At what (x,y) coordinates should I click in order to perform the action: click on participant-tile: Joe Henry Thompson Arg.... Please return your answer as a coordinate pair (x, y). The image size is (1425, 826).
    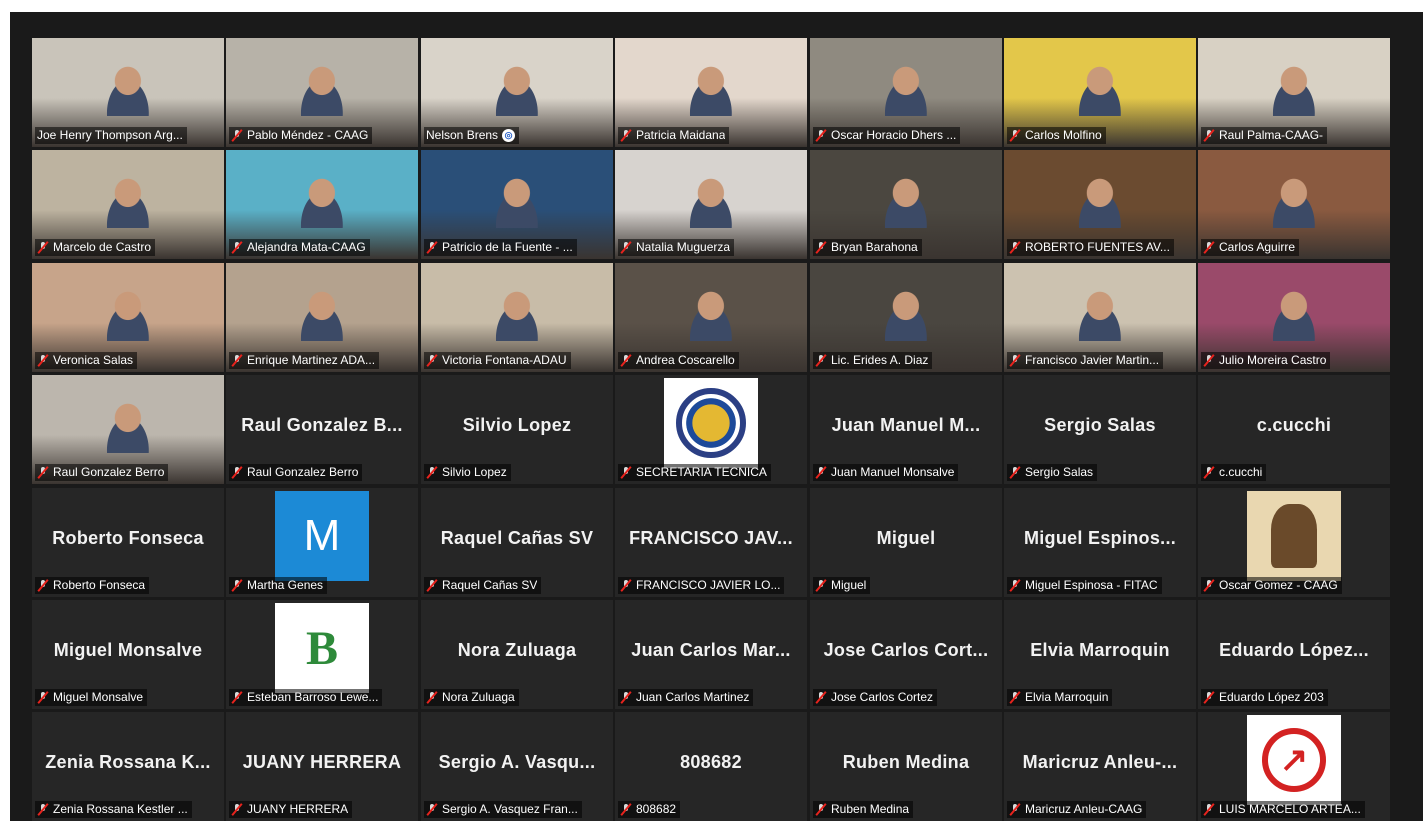
    Looking at the image, I should click on (128, 92).